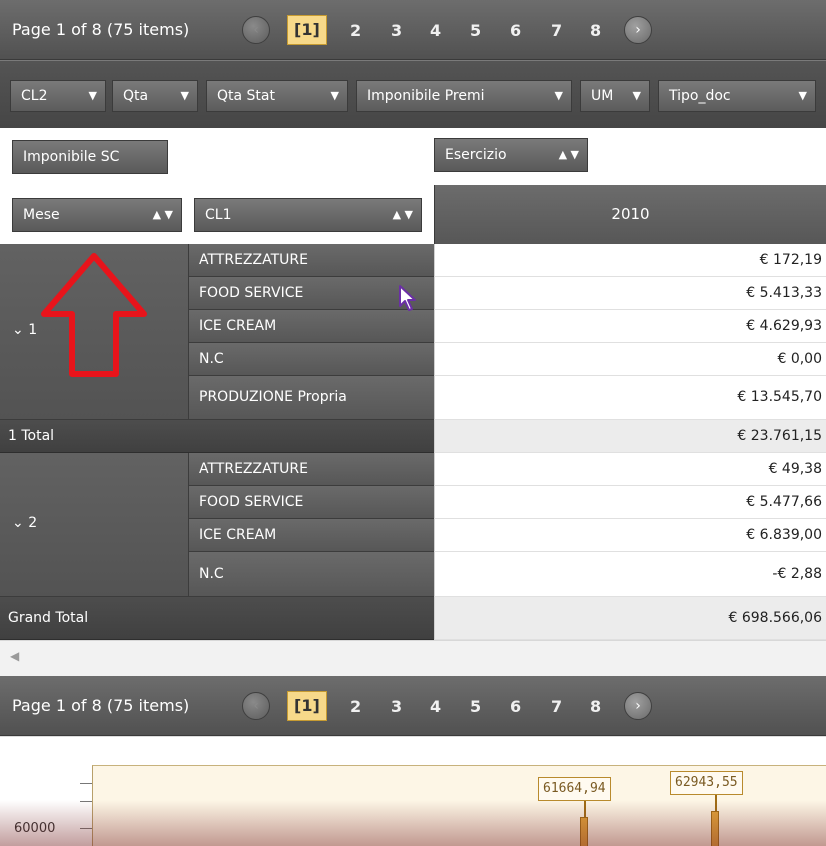 This screenshot has width=826, height=846. What do you see at coordinates (94, 525) in the screenshot?
I see `group-header-2: ⌄ 2` at bounding box center [94, 525].